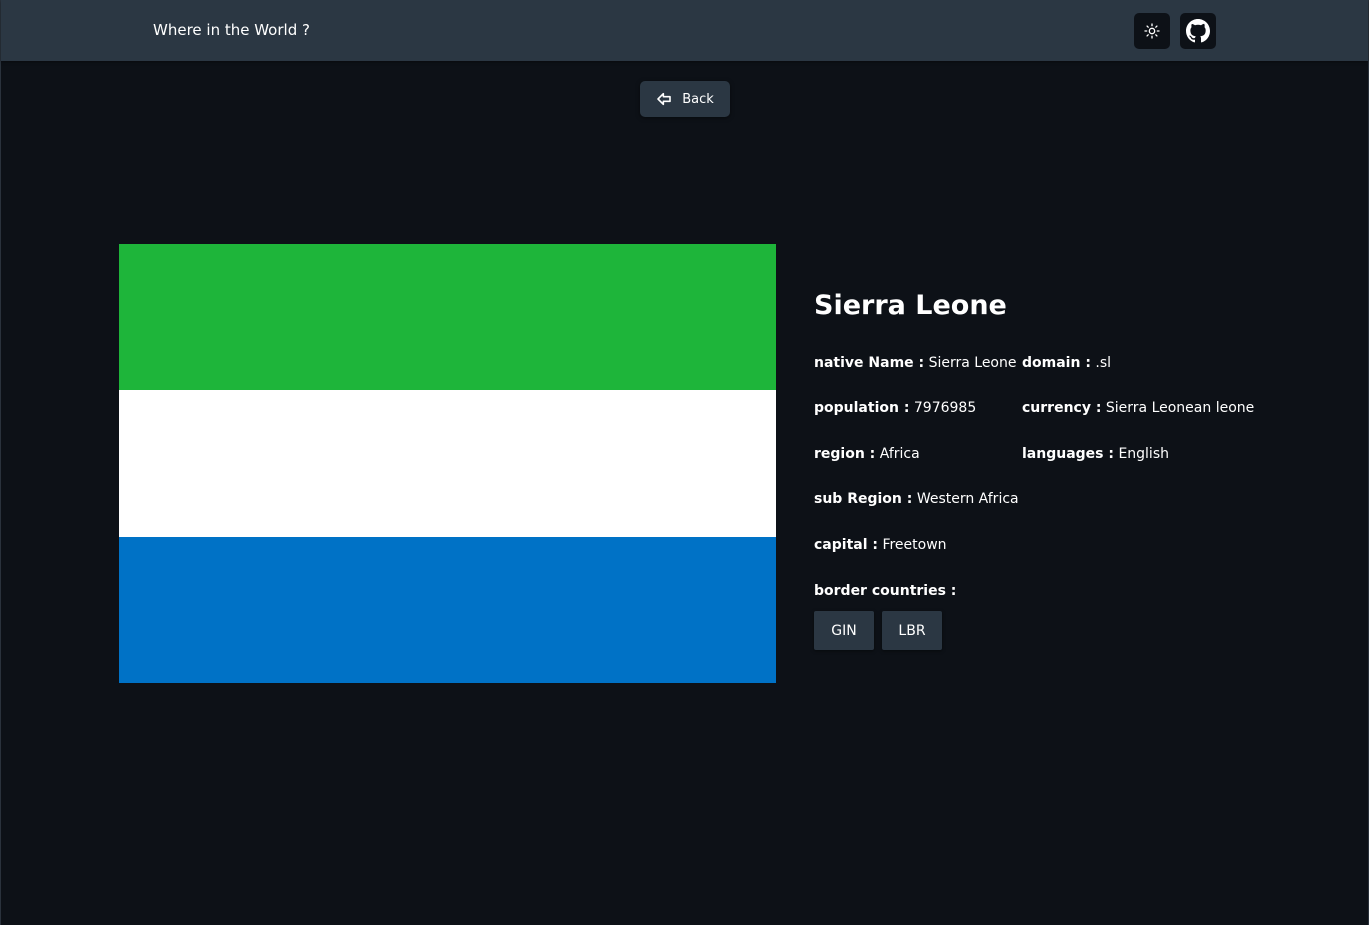 This screenshot has height=925, width=1369. I want to click on languages-field: languages : English, so click(1095, 454).